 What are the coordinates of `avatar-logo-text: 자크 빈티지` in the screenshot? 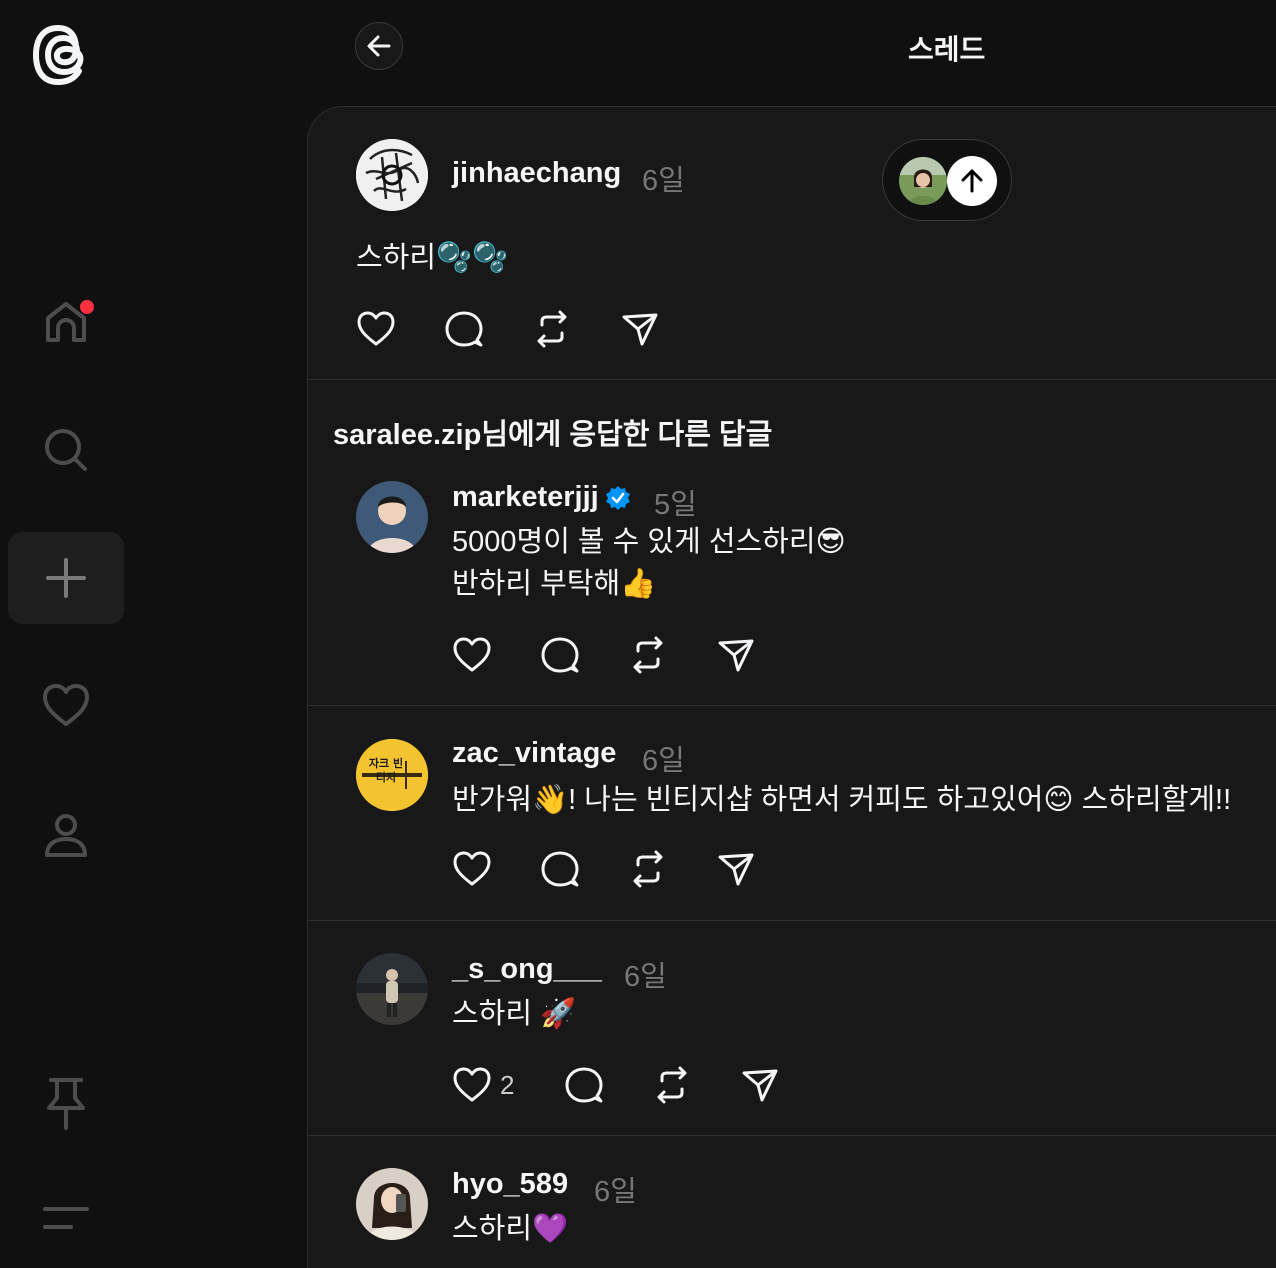 It's located at (386, 770).